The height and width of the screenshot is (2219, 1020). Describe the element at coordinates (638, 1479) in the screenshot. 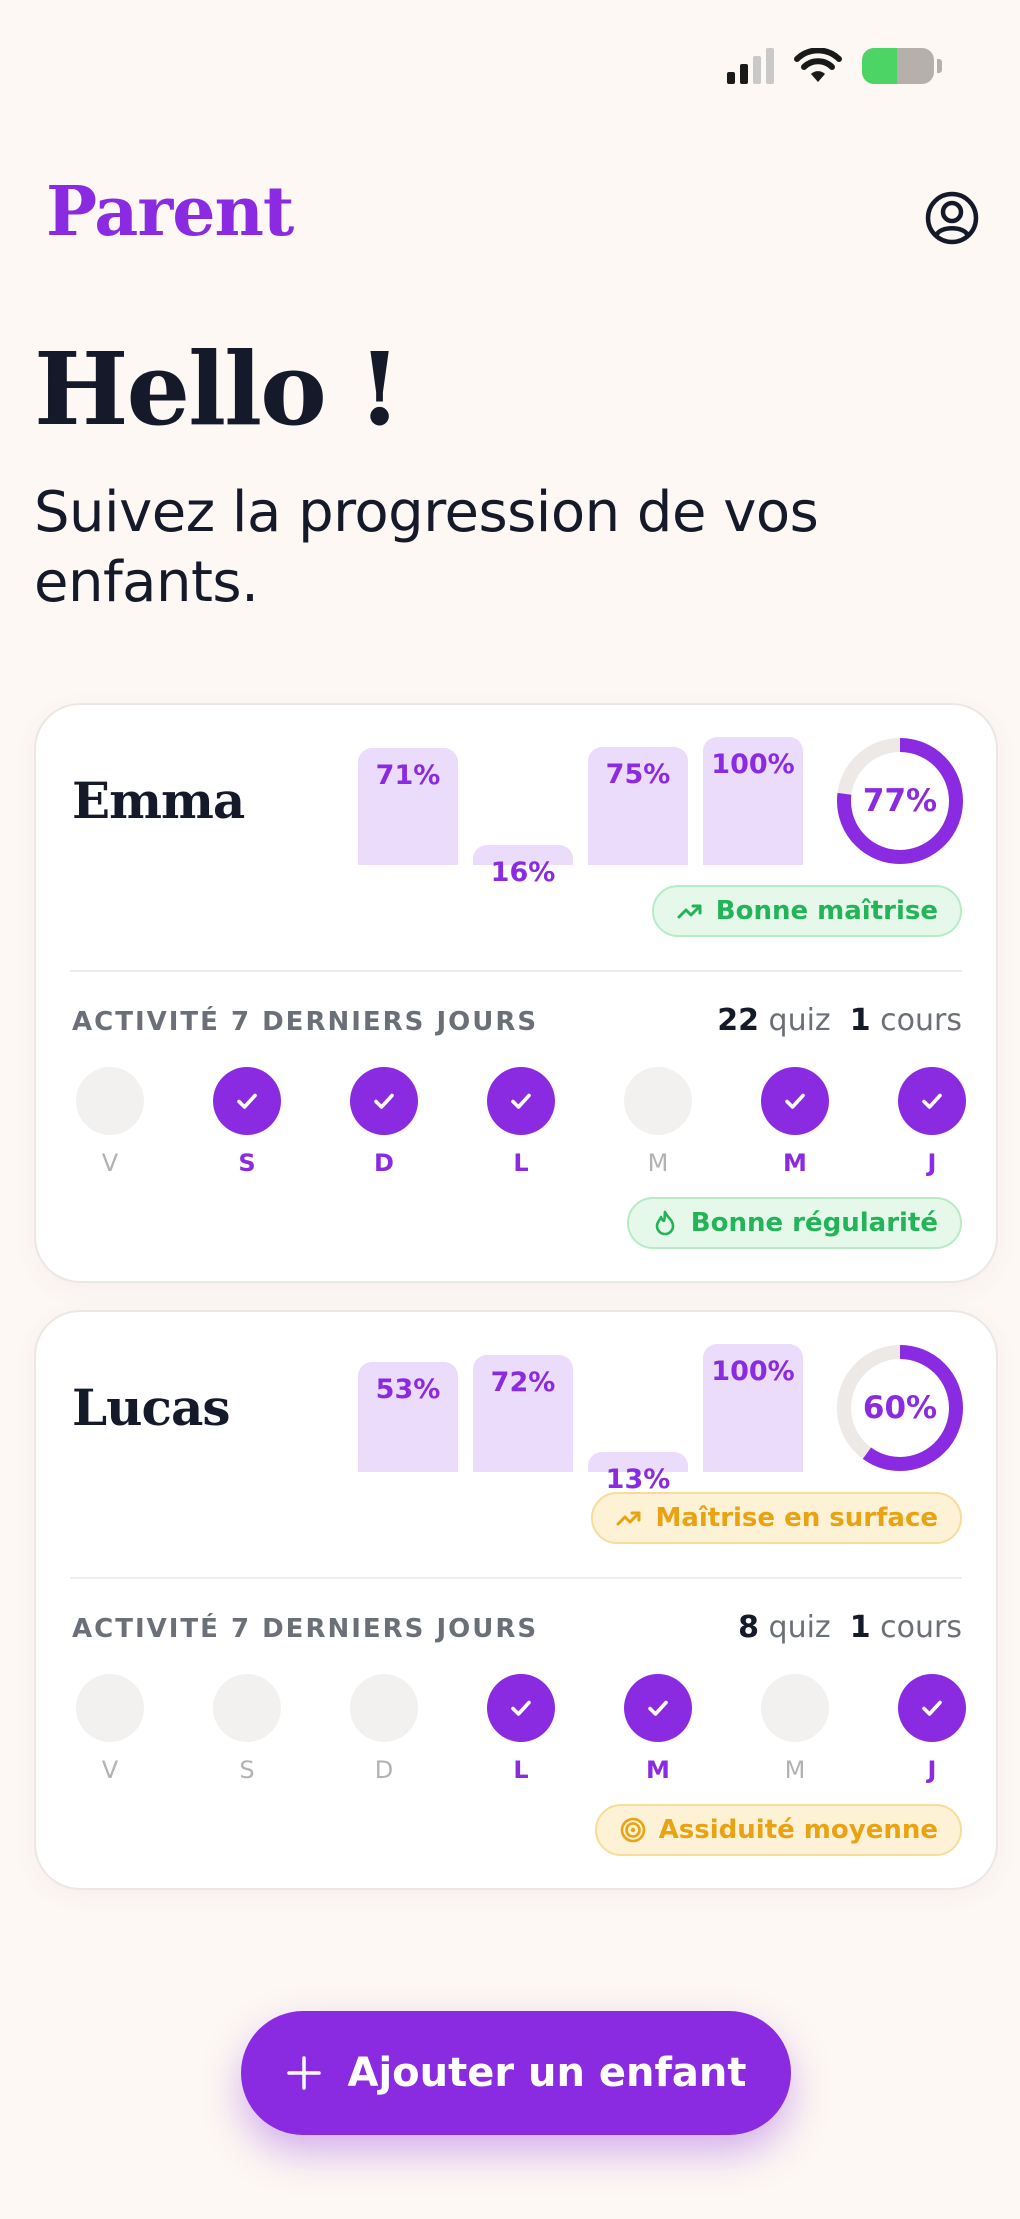

I see `subject-bar-value: 13%` at that location.